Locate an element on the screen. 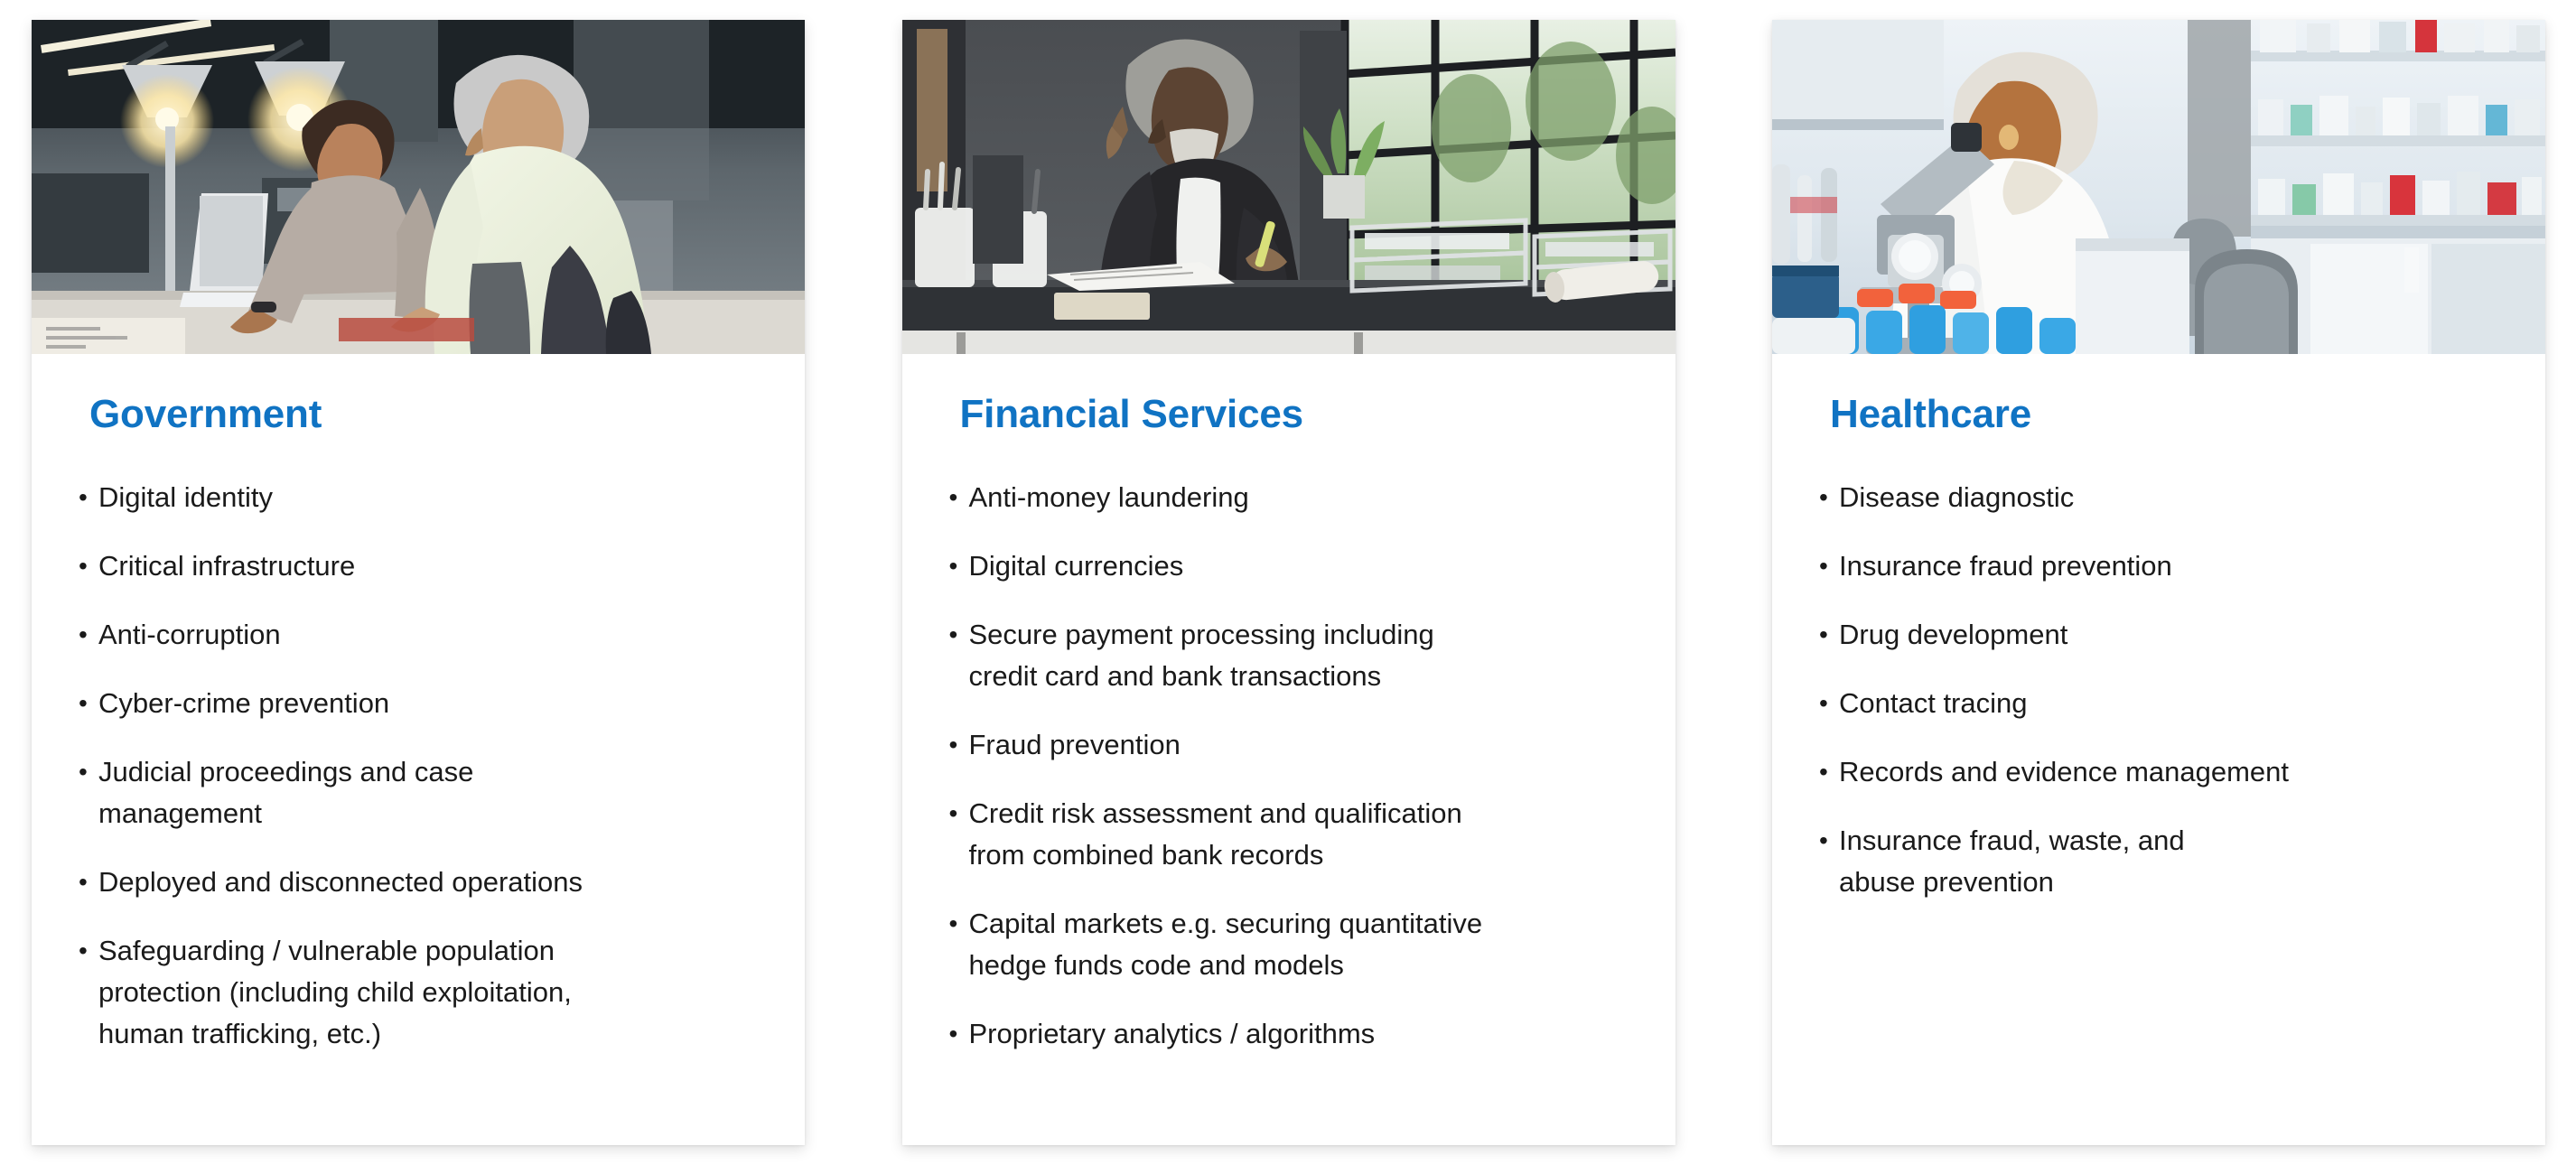 The width and height of the screenshot is (2576, 1174). financial-services-office-photo is located at coordinates (1288, 187).